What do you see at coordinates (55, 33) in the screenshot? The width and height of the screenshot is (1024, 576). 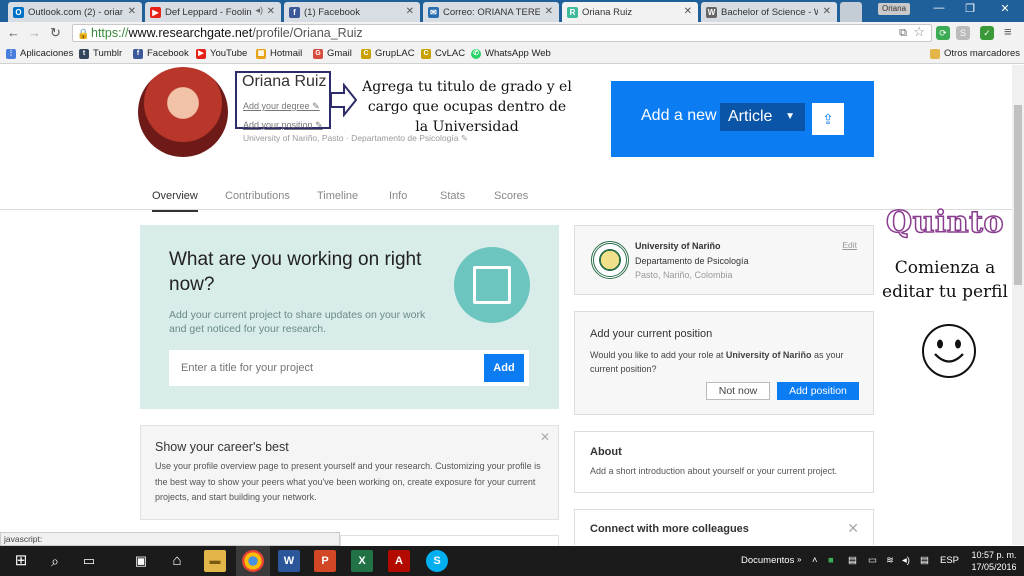 I see `reload-icon: ↻` at bounding box center [55, 33].